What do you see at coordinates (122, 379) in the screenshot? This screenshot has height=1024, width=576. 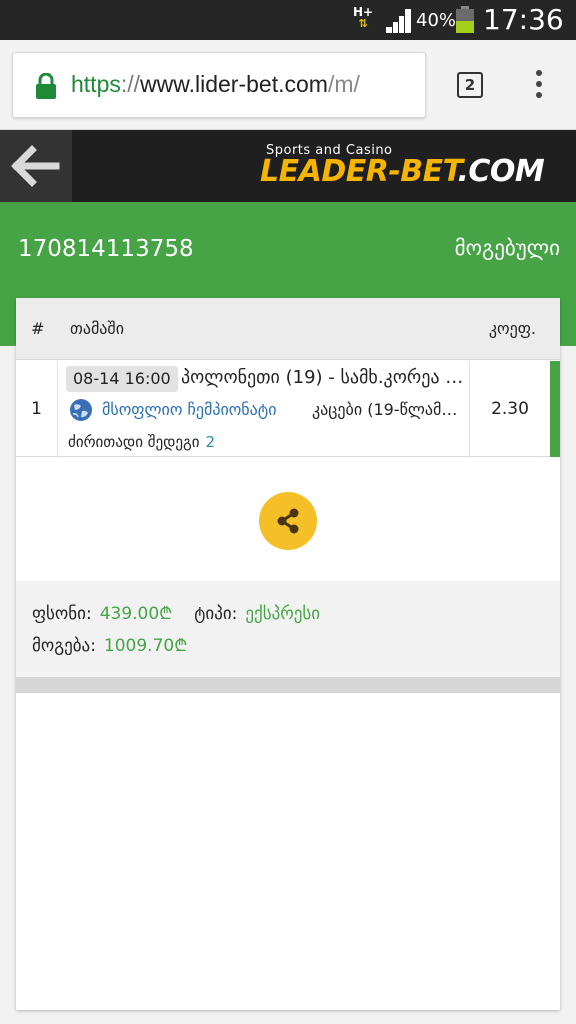 I see `event-date: 08-14 16:00` at bounding box center [122, 379].